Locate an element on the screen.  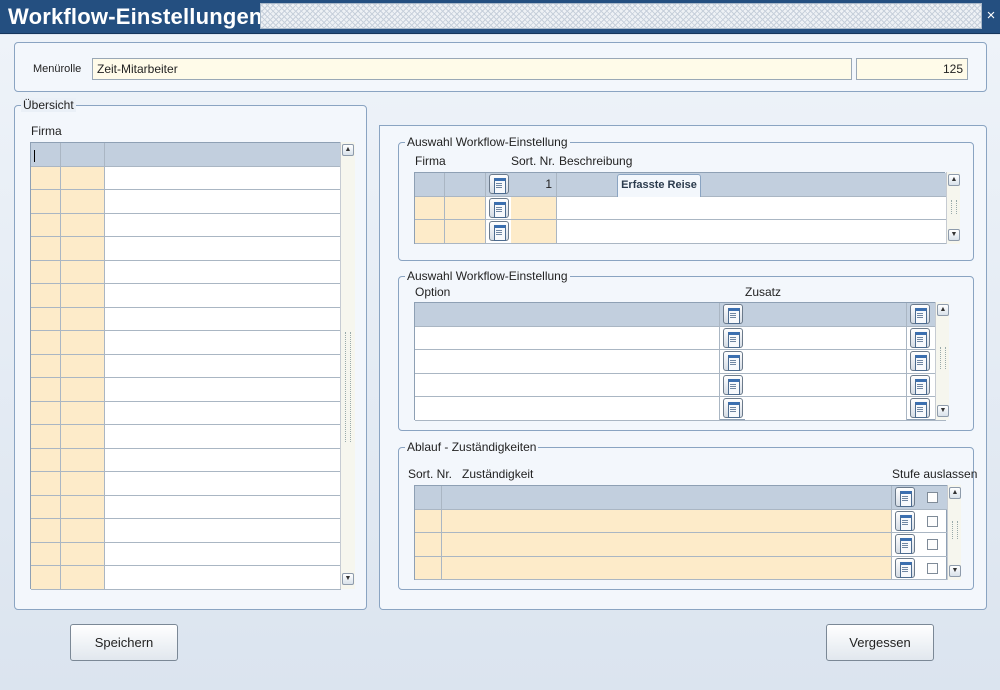
title-drag-area is located at coordinates (621, 16).